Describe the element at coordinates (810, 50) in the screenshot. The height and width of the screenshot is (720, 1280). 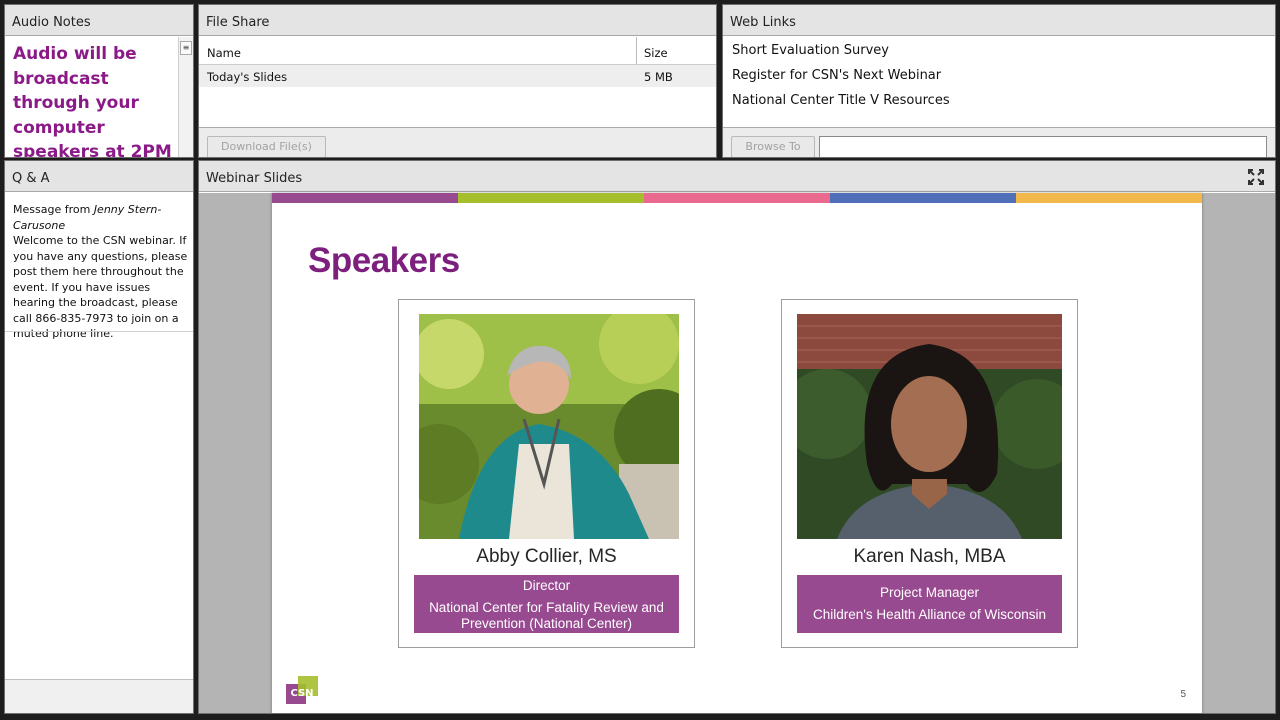
I see `web-link-evaluation-survey: Short Evaluation Survey` at that location.